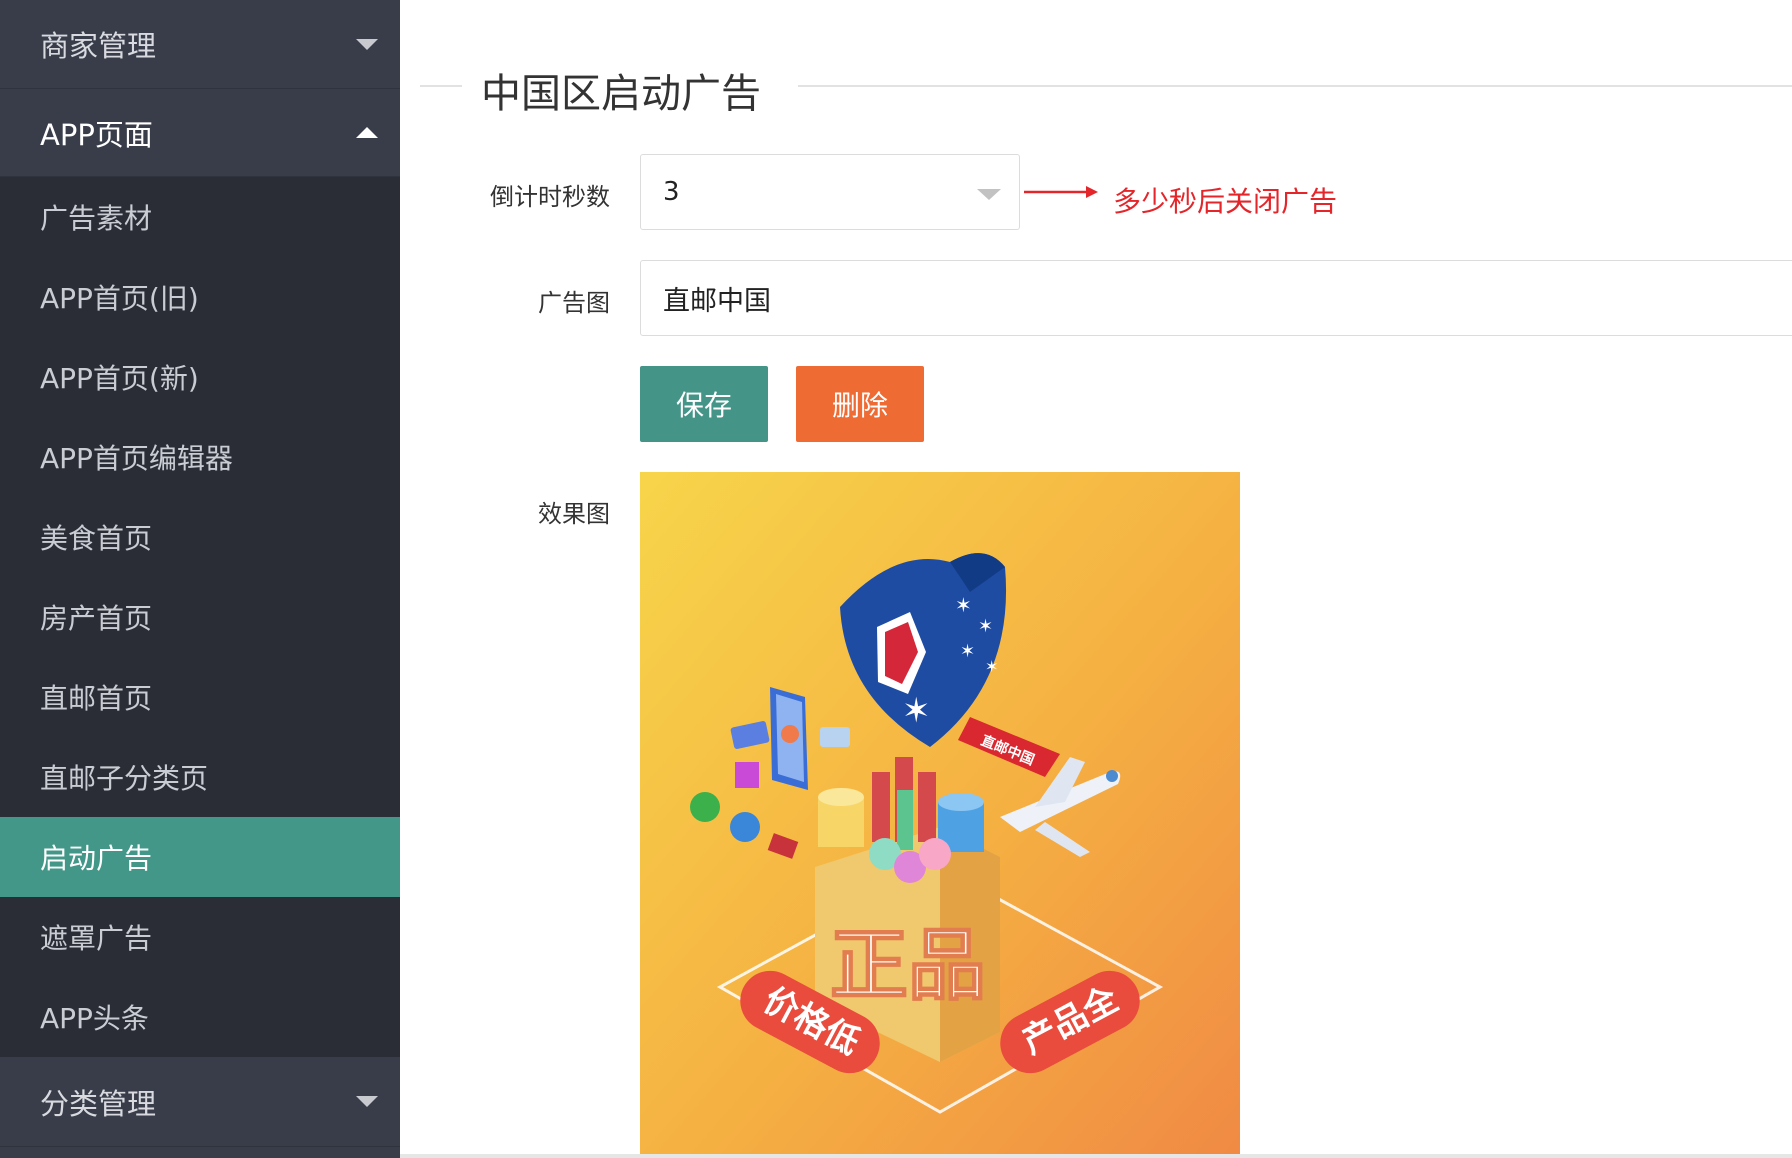  Describe the element at coordinates (200, 44) in the screenshot. I see `sidebar-group-merchant: 商家管理` at that location.